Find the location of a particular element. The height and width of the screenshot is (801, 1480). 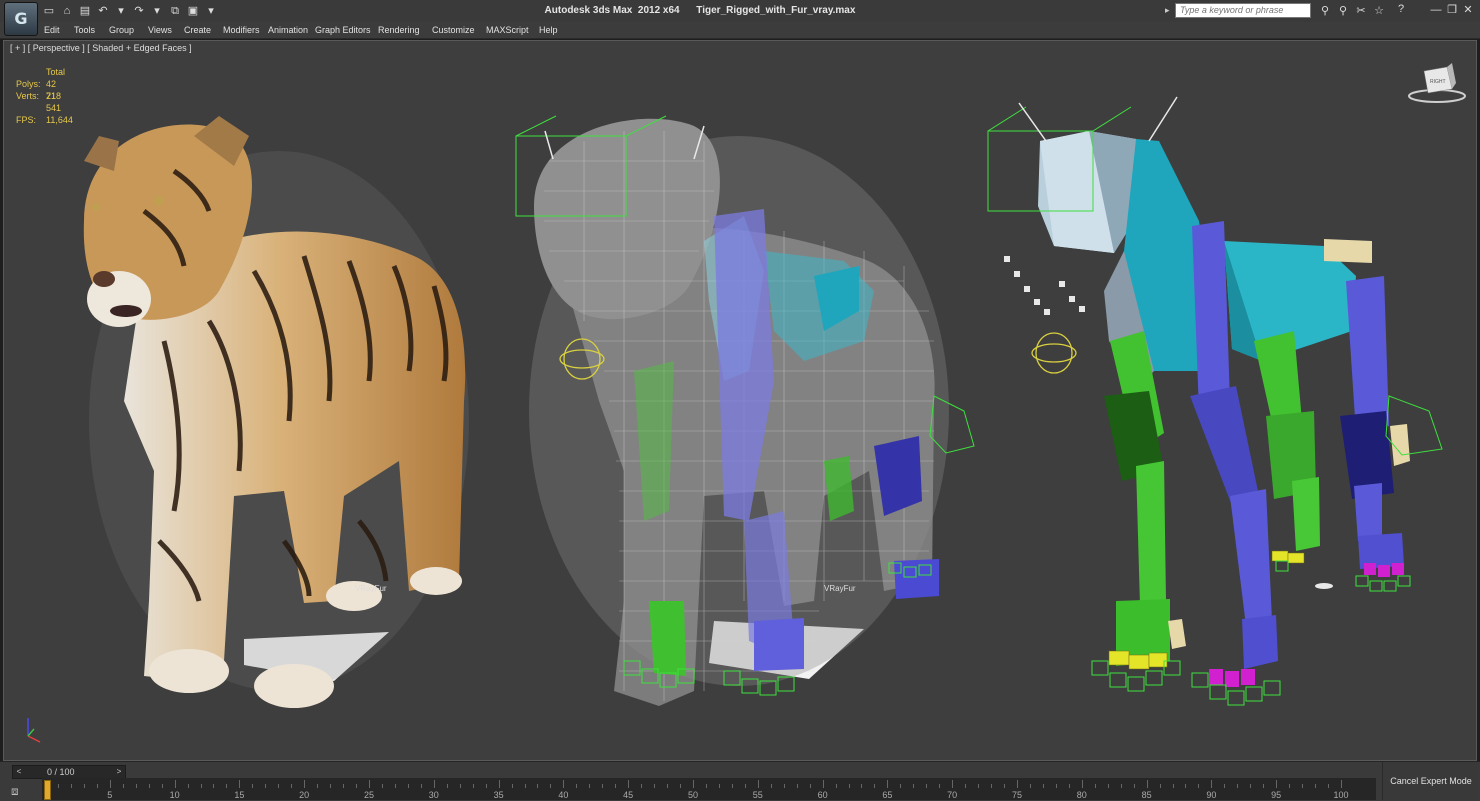

menu-tools: Tools is located at coordinates (84, 30).